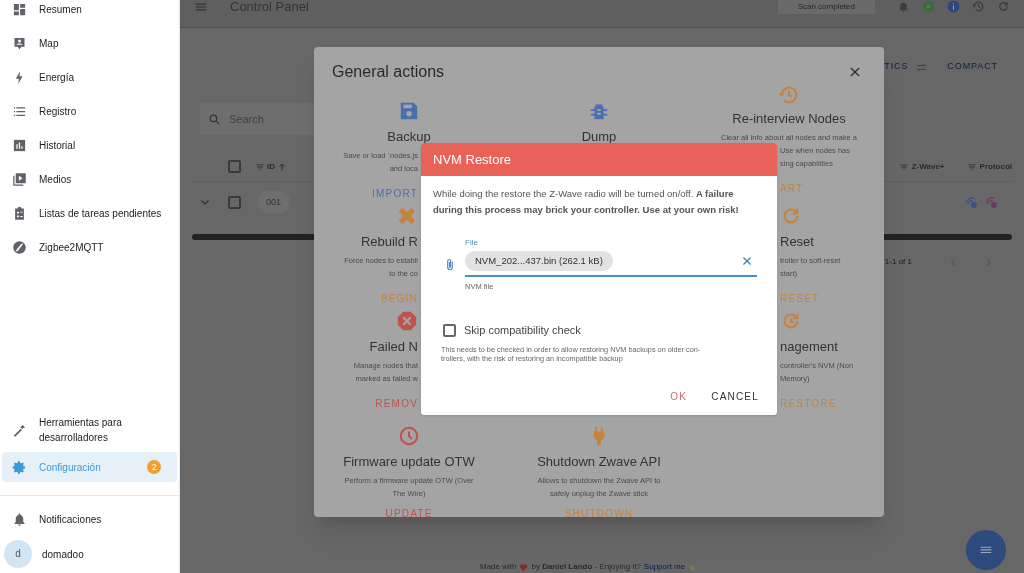 The height and width of the screenshot is (573, 1024). What do you see at coordinates (789, 118) in the screenshot?
I see `action-title: Re-interview Nodes` at bounding box center [789, 118].